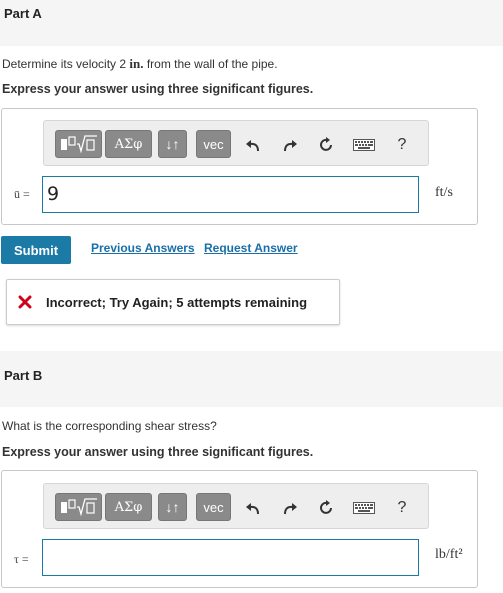 Image resolution: width=503 pixels, height=593 pixels. Describe the element at coordinates (66, 64) in the screenshot. I see `question-prefix: Determine its velocity 2` at that location.